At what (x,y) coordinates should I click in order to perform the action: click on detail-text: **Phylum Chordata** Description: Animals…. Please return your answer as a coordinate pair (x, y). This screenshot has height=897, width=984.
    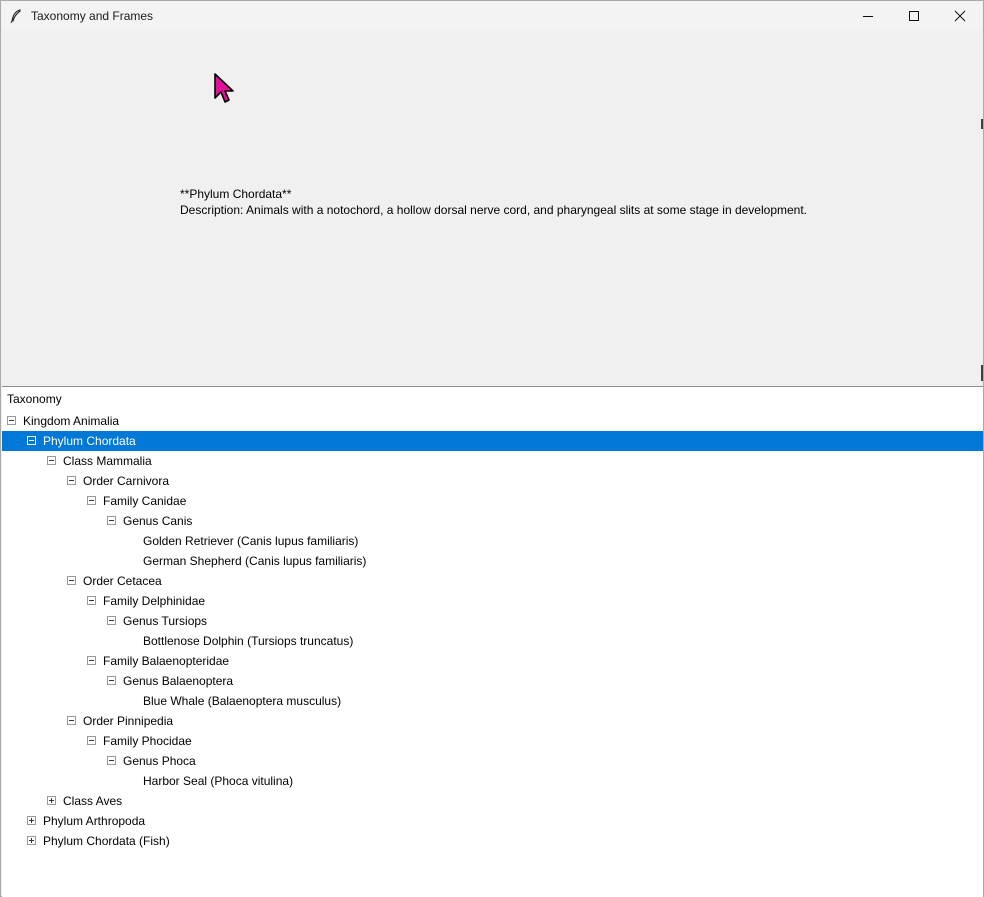
    Looking at the image, I should click on (493, 202).